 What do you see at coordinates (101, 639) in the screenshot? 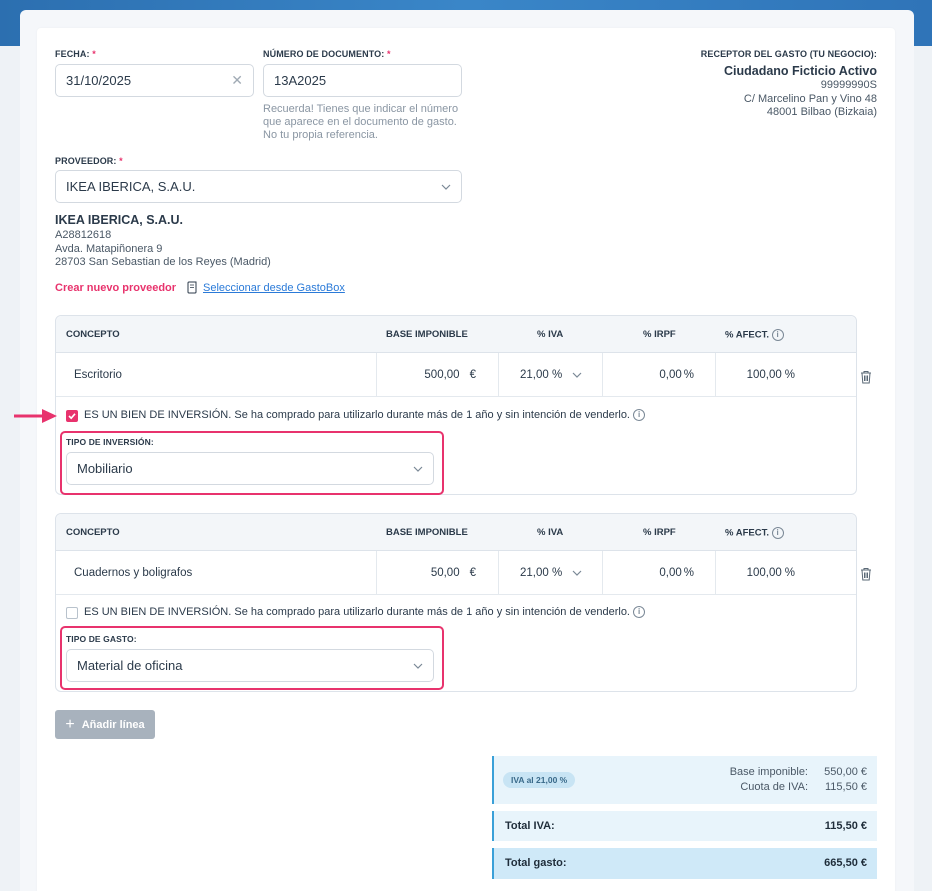
I see `expense-type-label: TIPO DE GASTO:` at bounding box center [101, 639].